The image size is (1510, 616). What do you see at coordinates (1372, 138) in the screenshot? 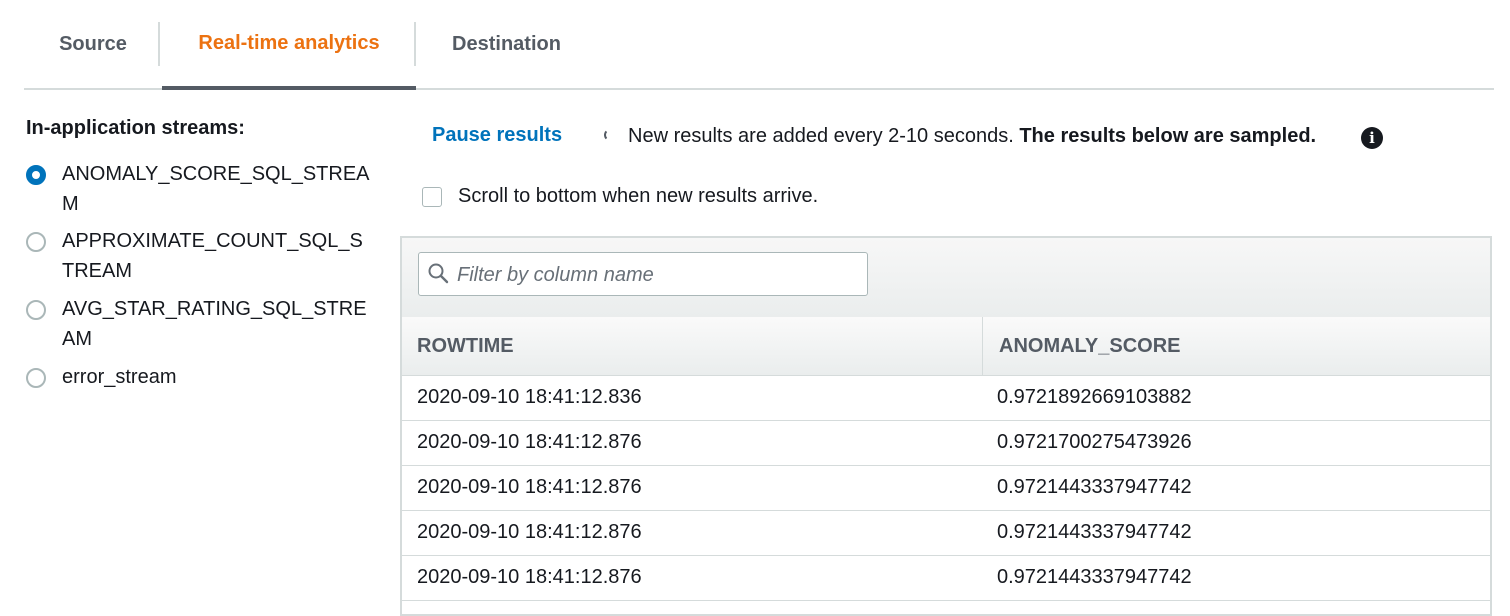
I see `info-icon: i` at bounding box center [1372, 138].